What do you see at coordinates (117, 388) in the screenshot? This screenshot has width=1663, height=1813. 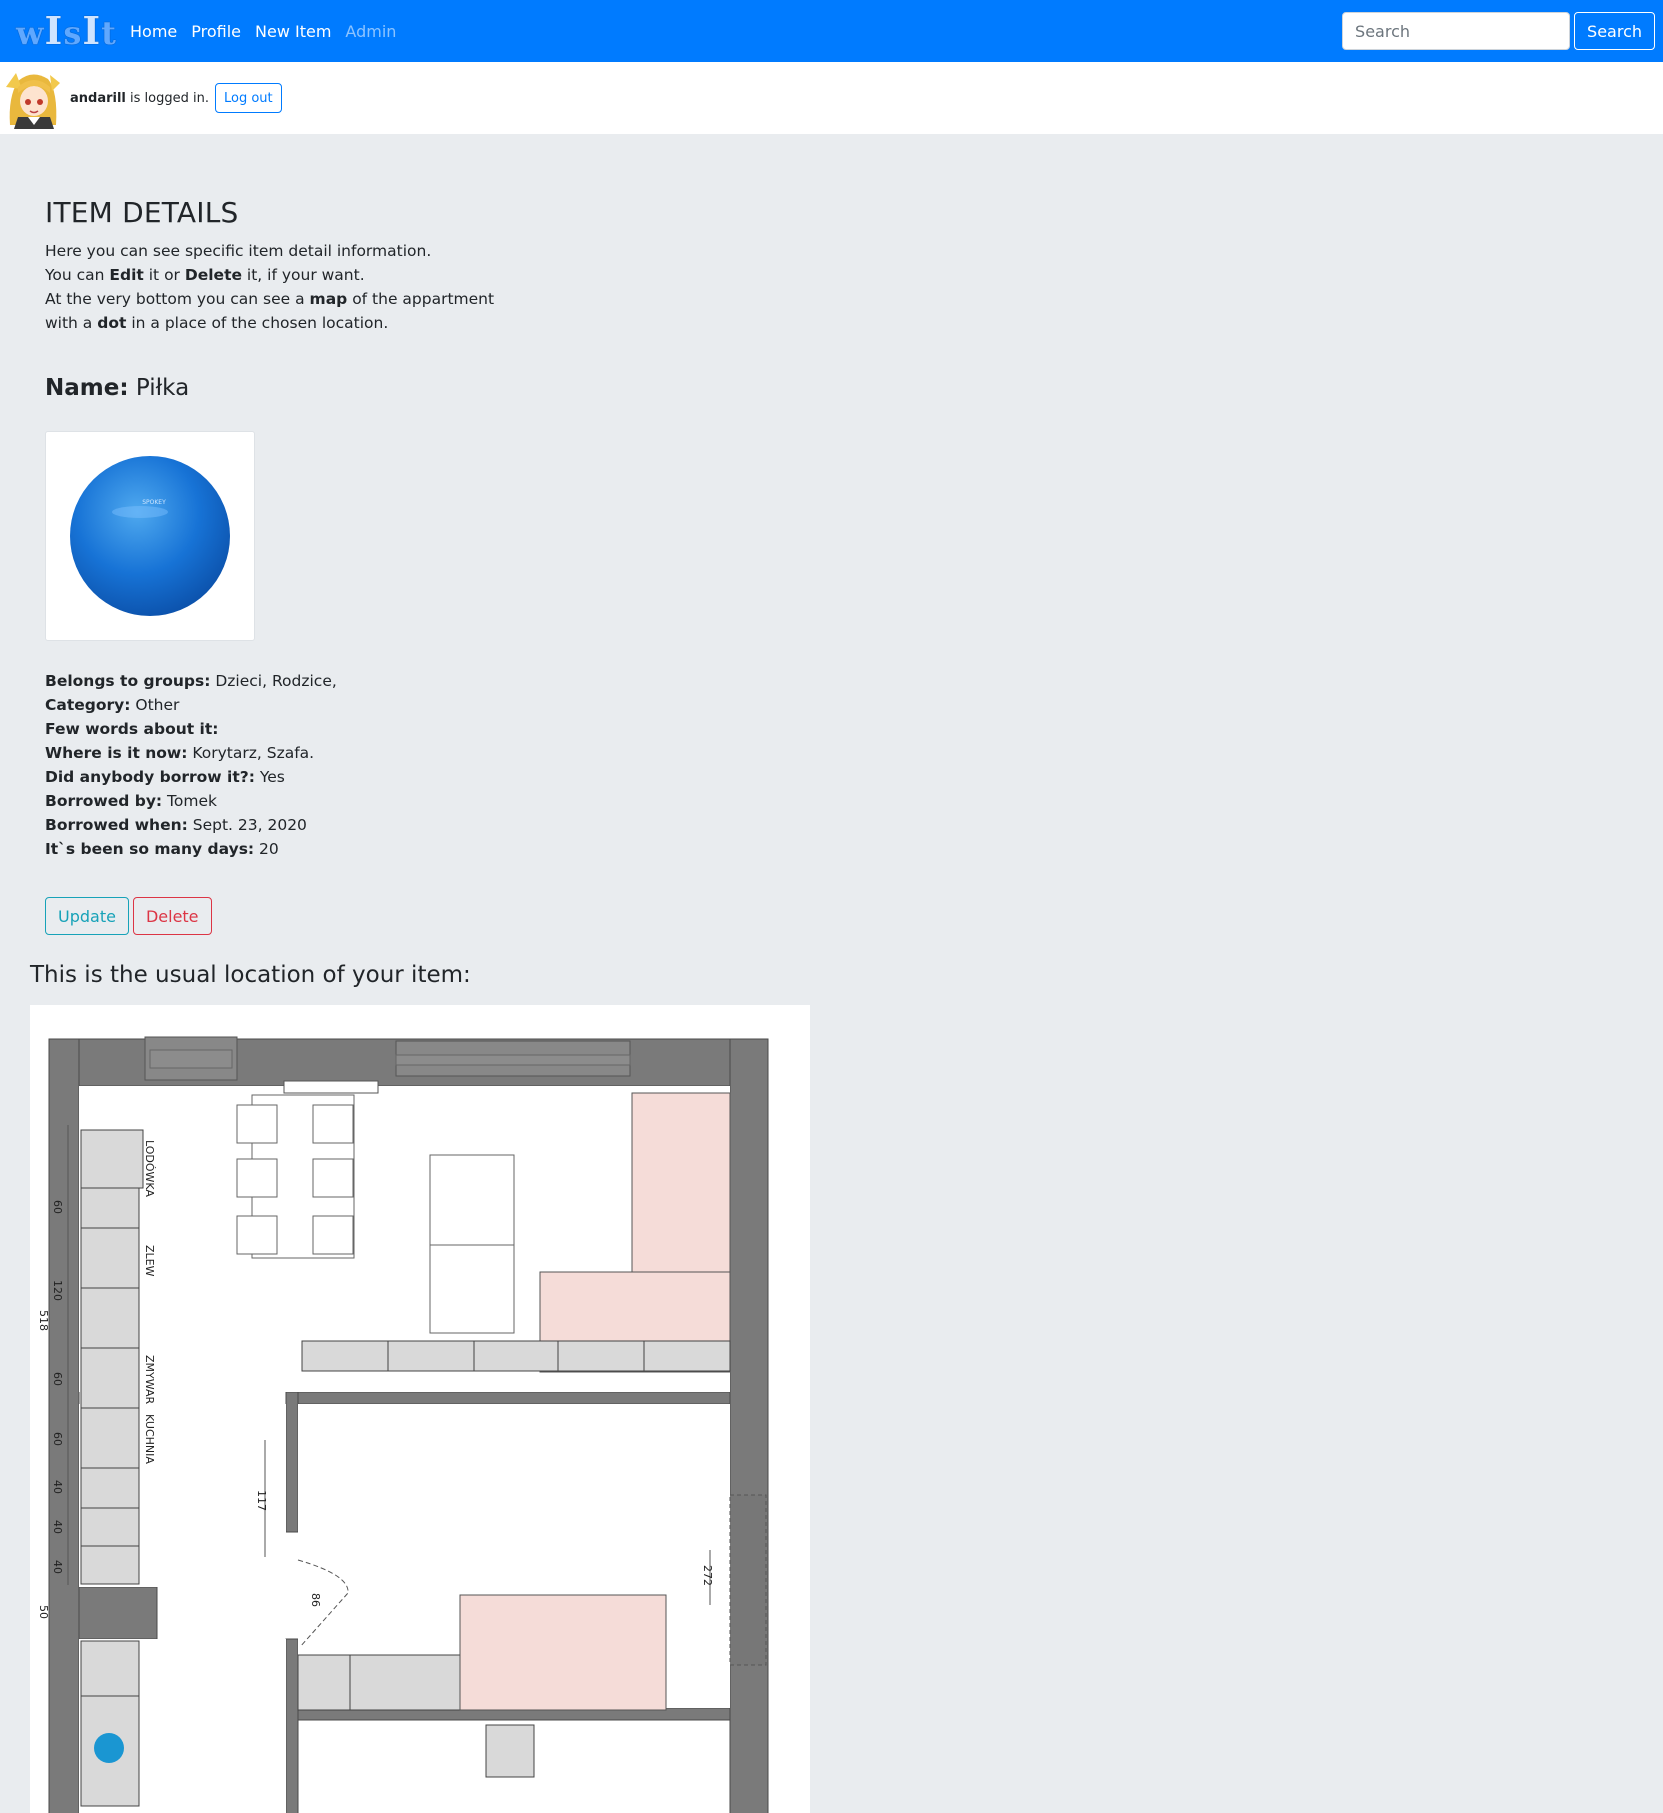 I see `item-name: Name: Piłka` at bounding box center [117, 388].